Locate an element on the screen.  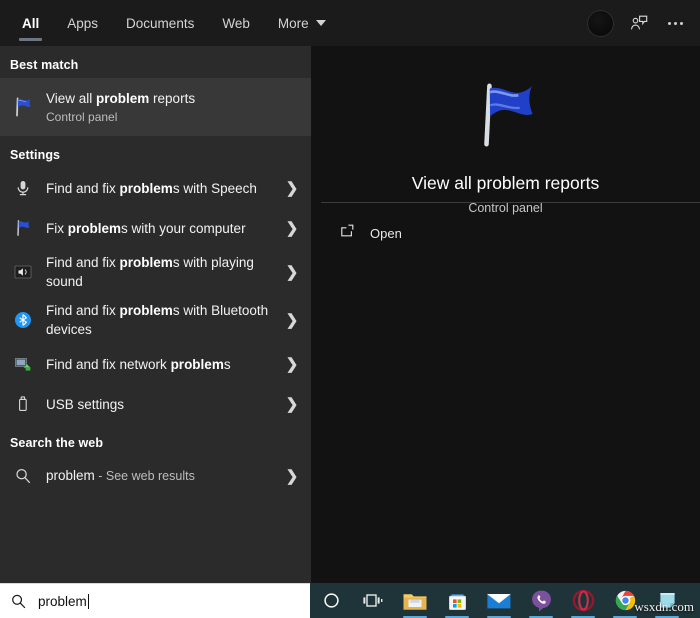
sticky-notes-icon is located at coordinates (667, 600).